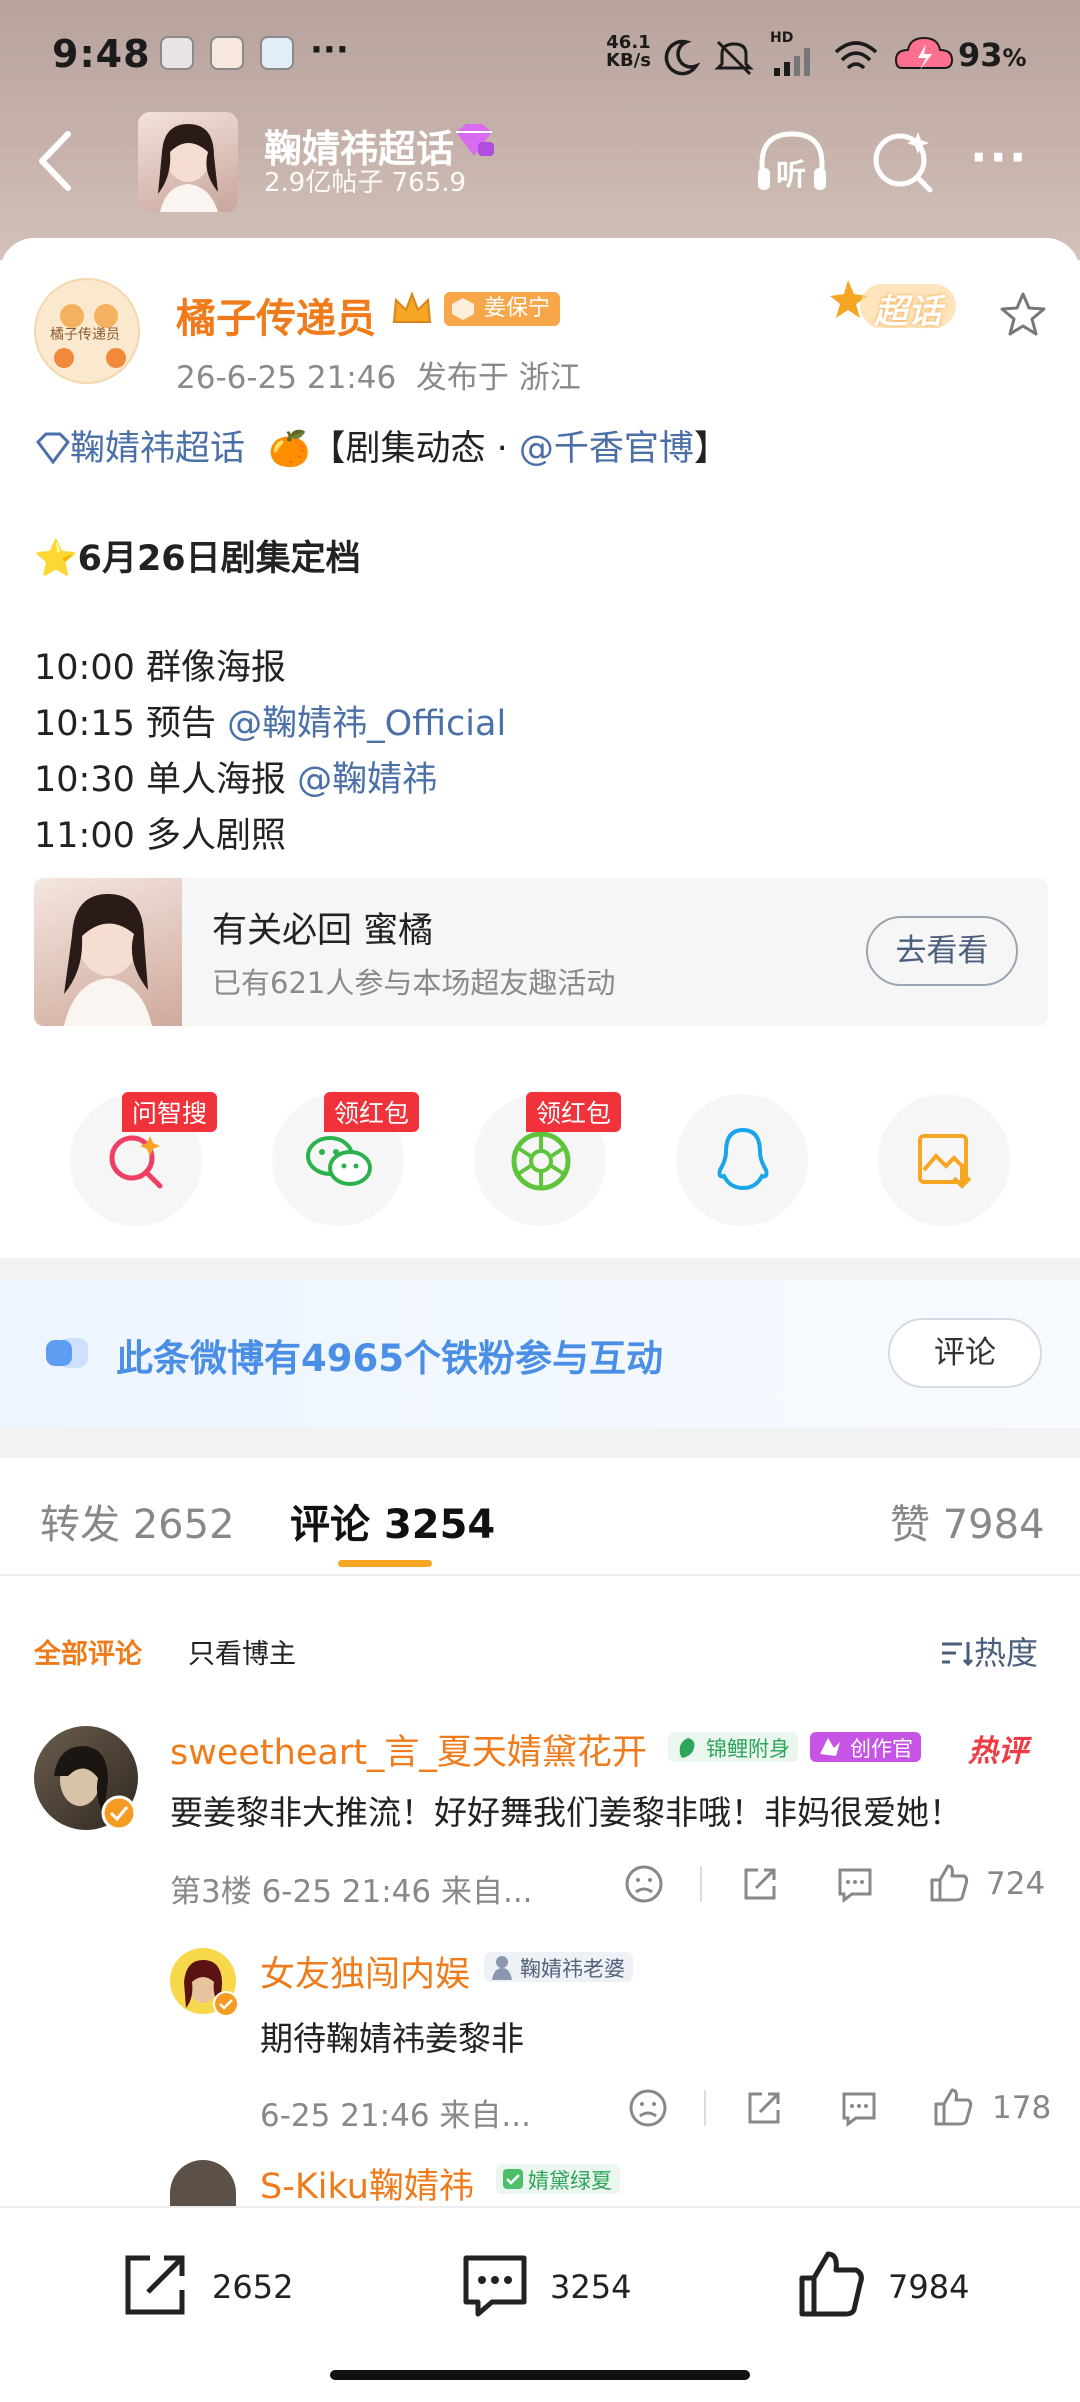 The width and height of the screenshot is (1080, 2402). What do you see at coordinates (366, 724) in the screenshot?
I see `schedule-mention-link: @鞠婧祎_Official` at bounding box center [366, 724].